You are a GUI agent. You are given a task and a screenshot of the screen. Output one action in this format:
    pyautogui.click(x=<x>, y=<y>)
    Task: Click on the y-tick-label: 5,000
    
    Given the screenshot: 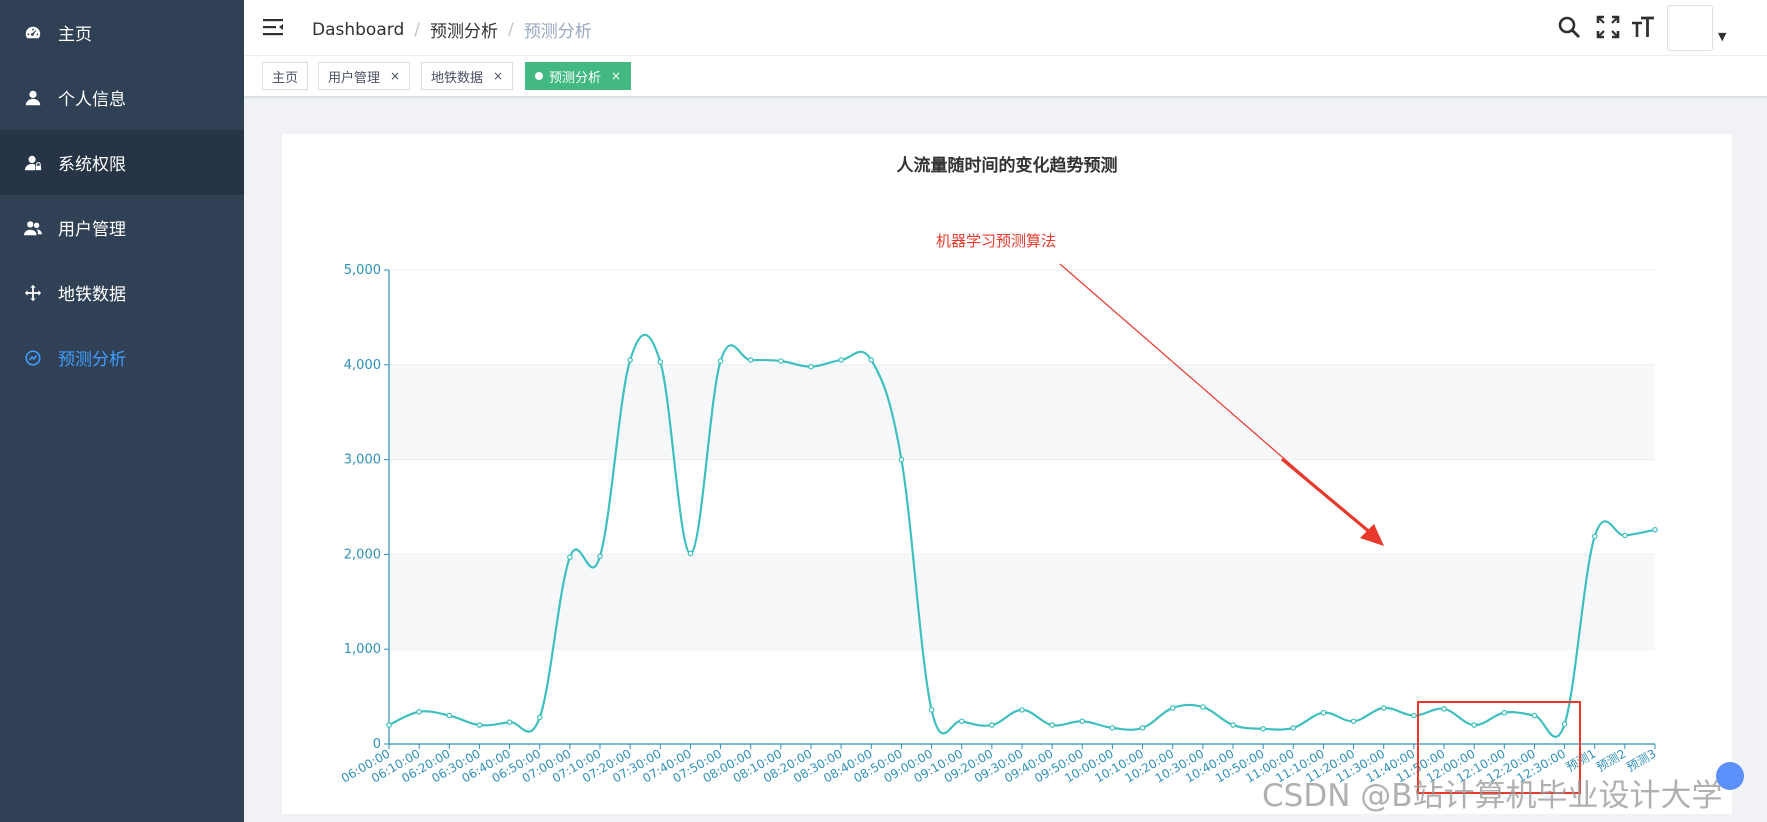 What is the action you would take?
    pyautogui.click(x=362, y=270)
    